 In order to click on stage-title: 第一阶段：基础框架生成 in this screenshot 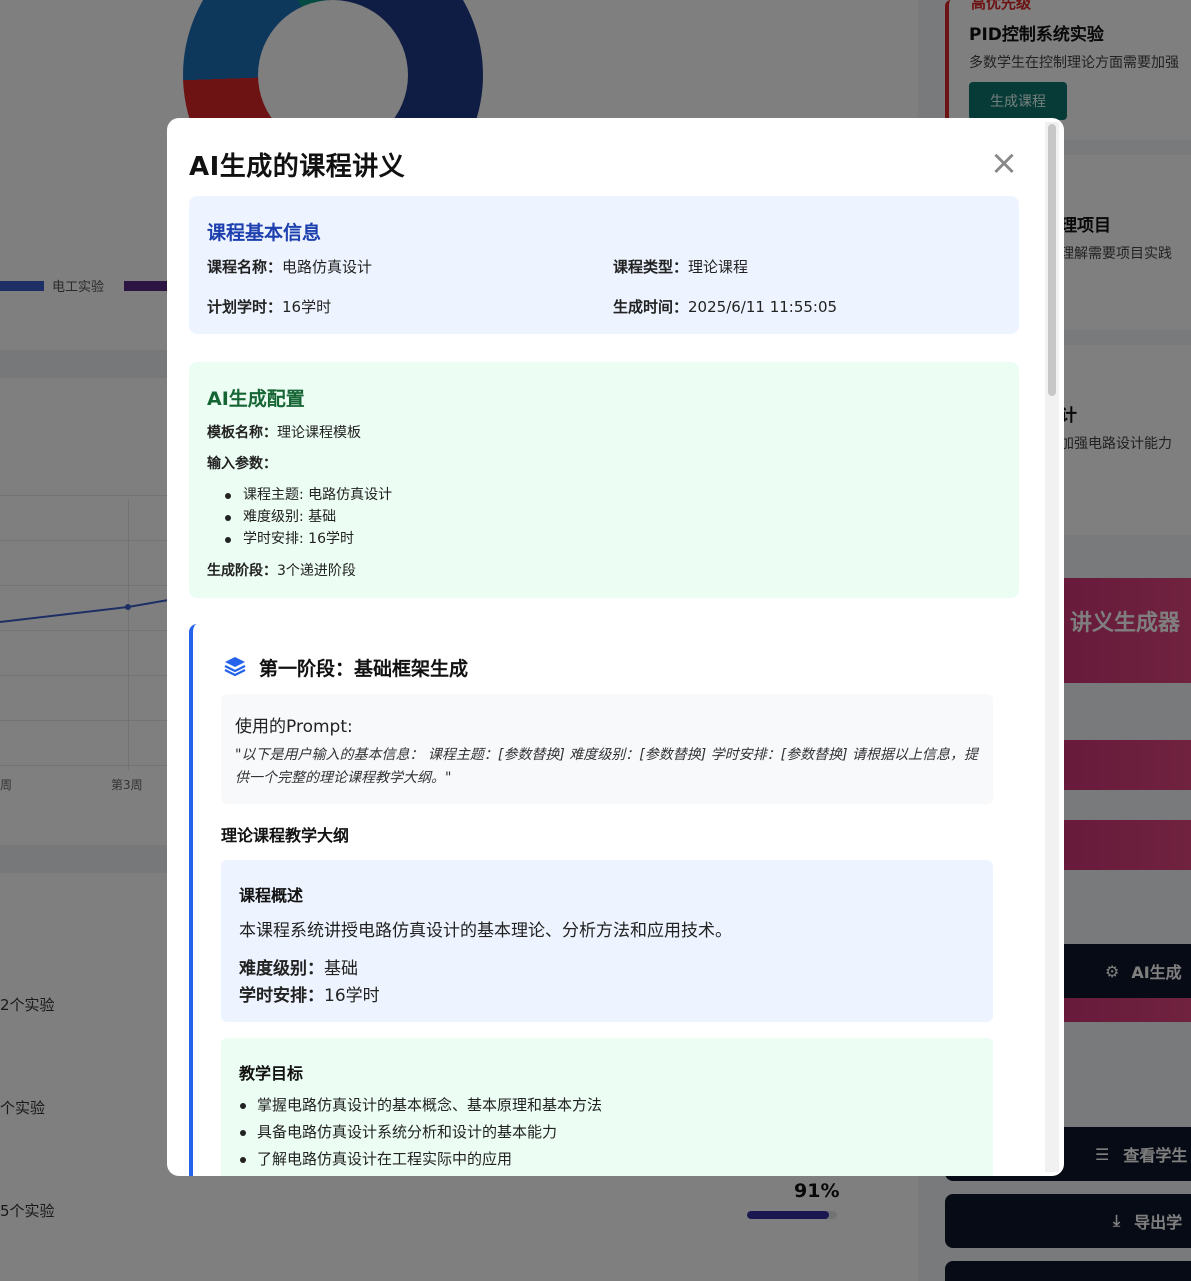, I will do `click(364, 669)`.